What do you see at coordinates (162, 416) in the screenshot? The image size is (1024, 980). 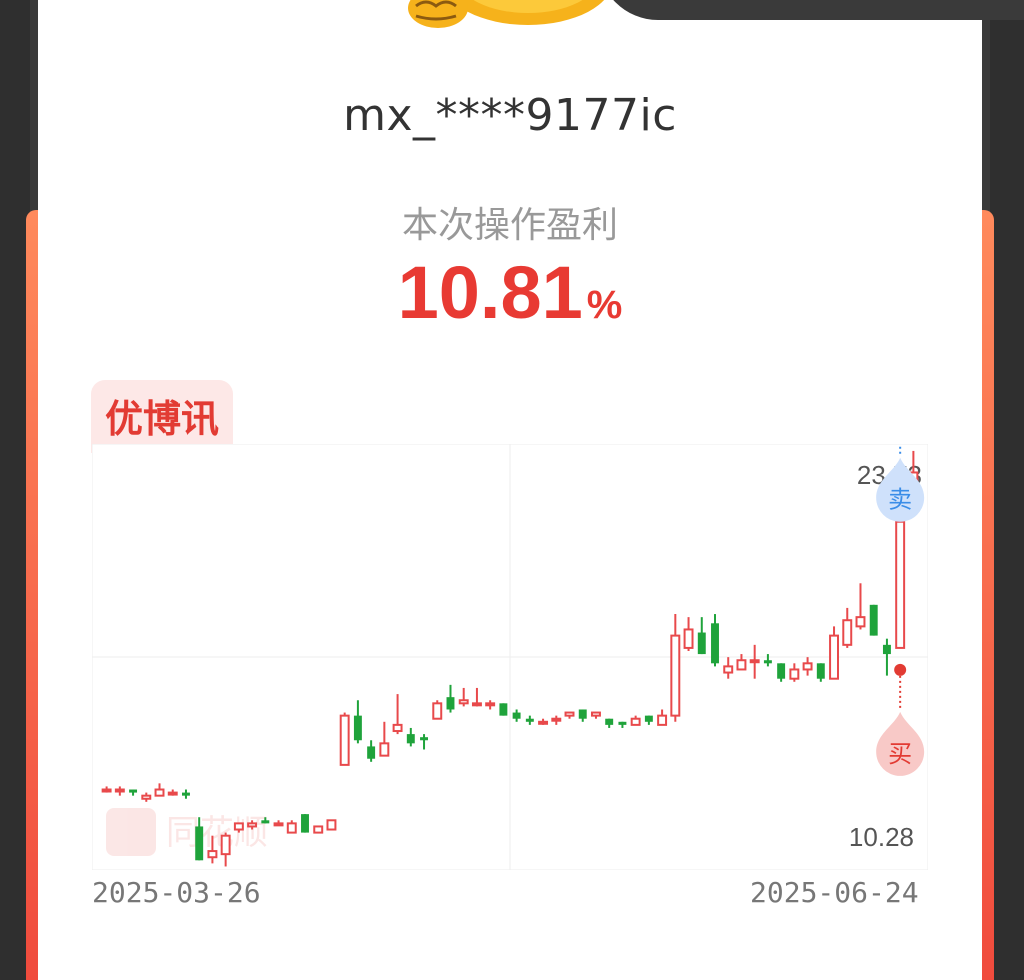 I see `stock-name-tag: 优博讯` at bounding box center [162, 416].